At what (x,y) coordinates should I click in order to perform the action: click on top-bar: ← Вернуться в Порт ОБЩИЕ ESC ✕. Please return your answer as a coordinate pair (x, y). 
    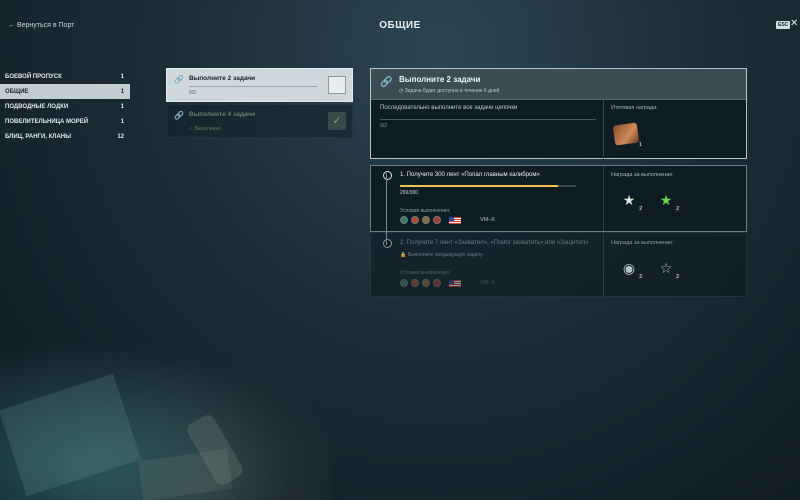
    Looking at the image, I should click on (400, 25).